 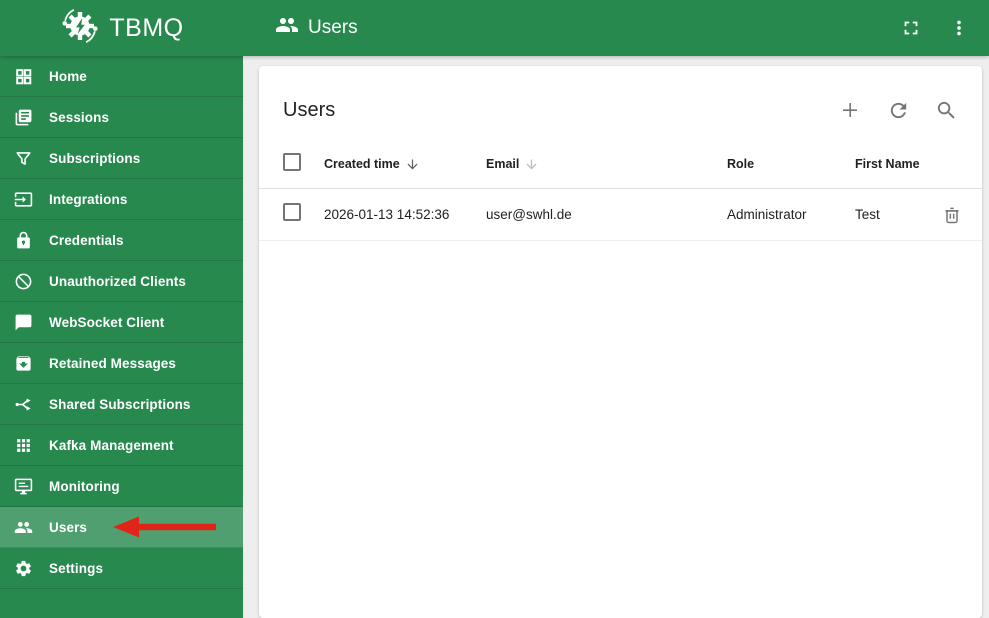 What do you see at coordinates (84, 486) in the screenshot?
I see `sidebar-item-label: Monitoring` at bounding box center [84, 486].